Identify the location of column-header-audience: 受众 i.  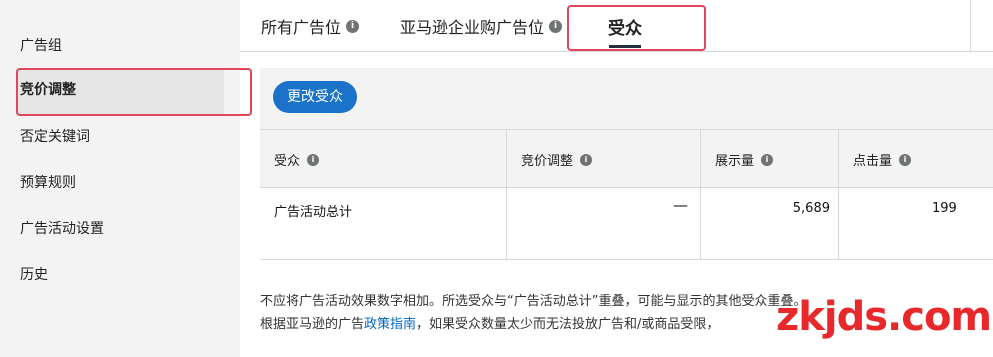
(383, 158).